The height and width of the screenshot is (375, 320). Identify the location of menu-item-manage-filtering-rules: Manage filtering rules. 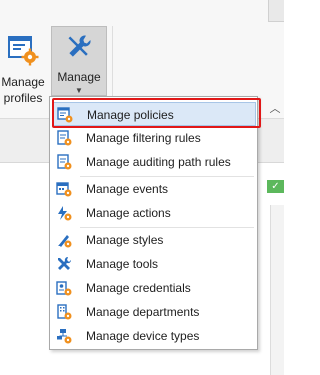
(154, 138).